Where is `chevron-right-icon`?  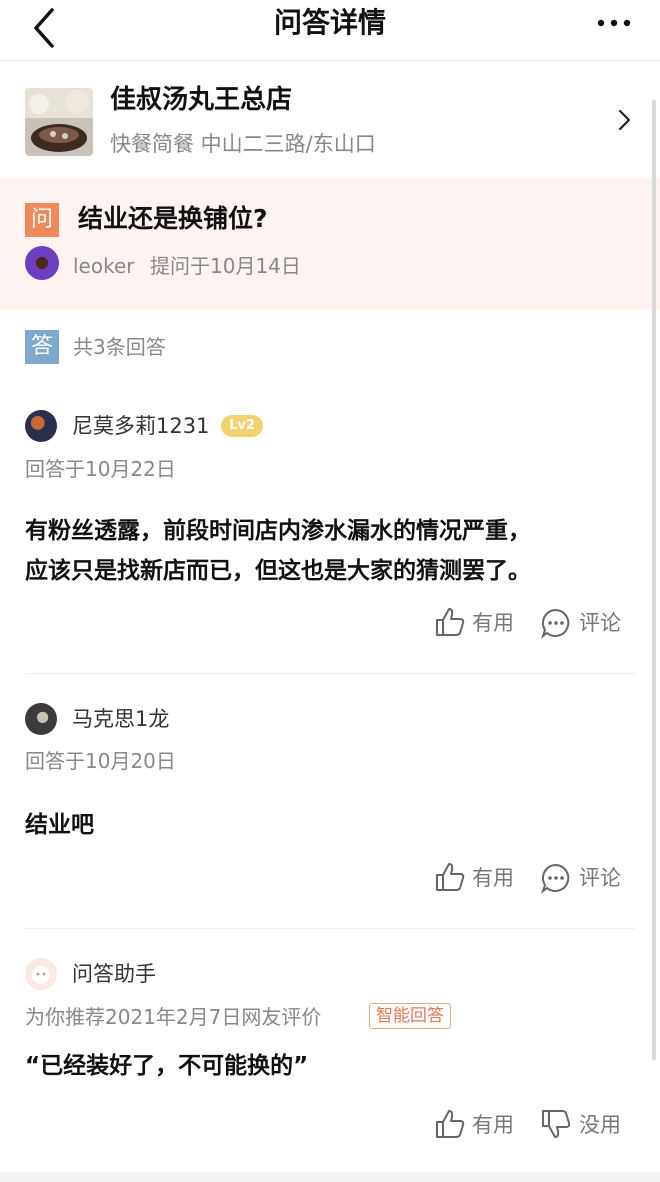 chevron-right-icon is located at coordinates (624, 120).